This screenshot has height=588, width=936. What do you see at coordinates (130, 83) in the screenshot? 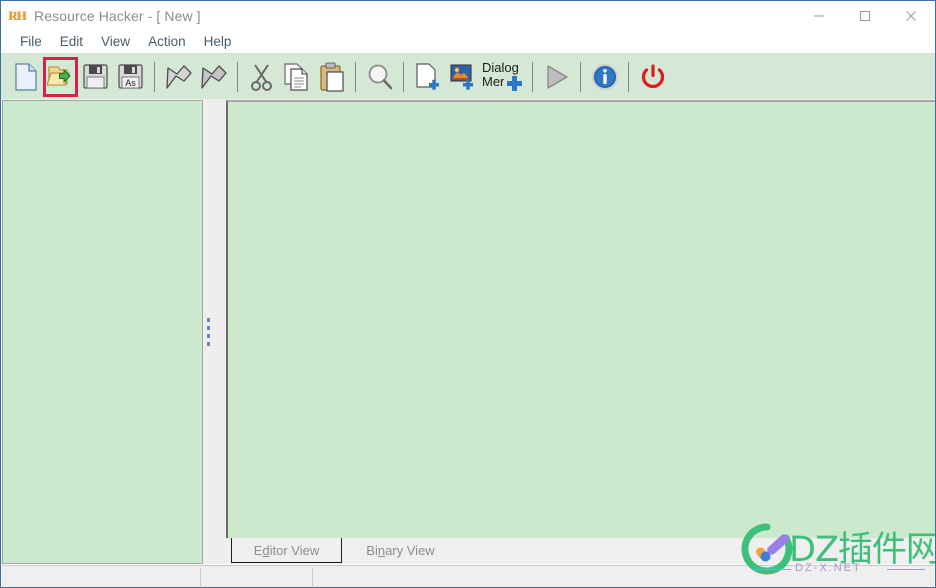
I see `svg-text: As` at bounding box center [130, 83].